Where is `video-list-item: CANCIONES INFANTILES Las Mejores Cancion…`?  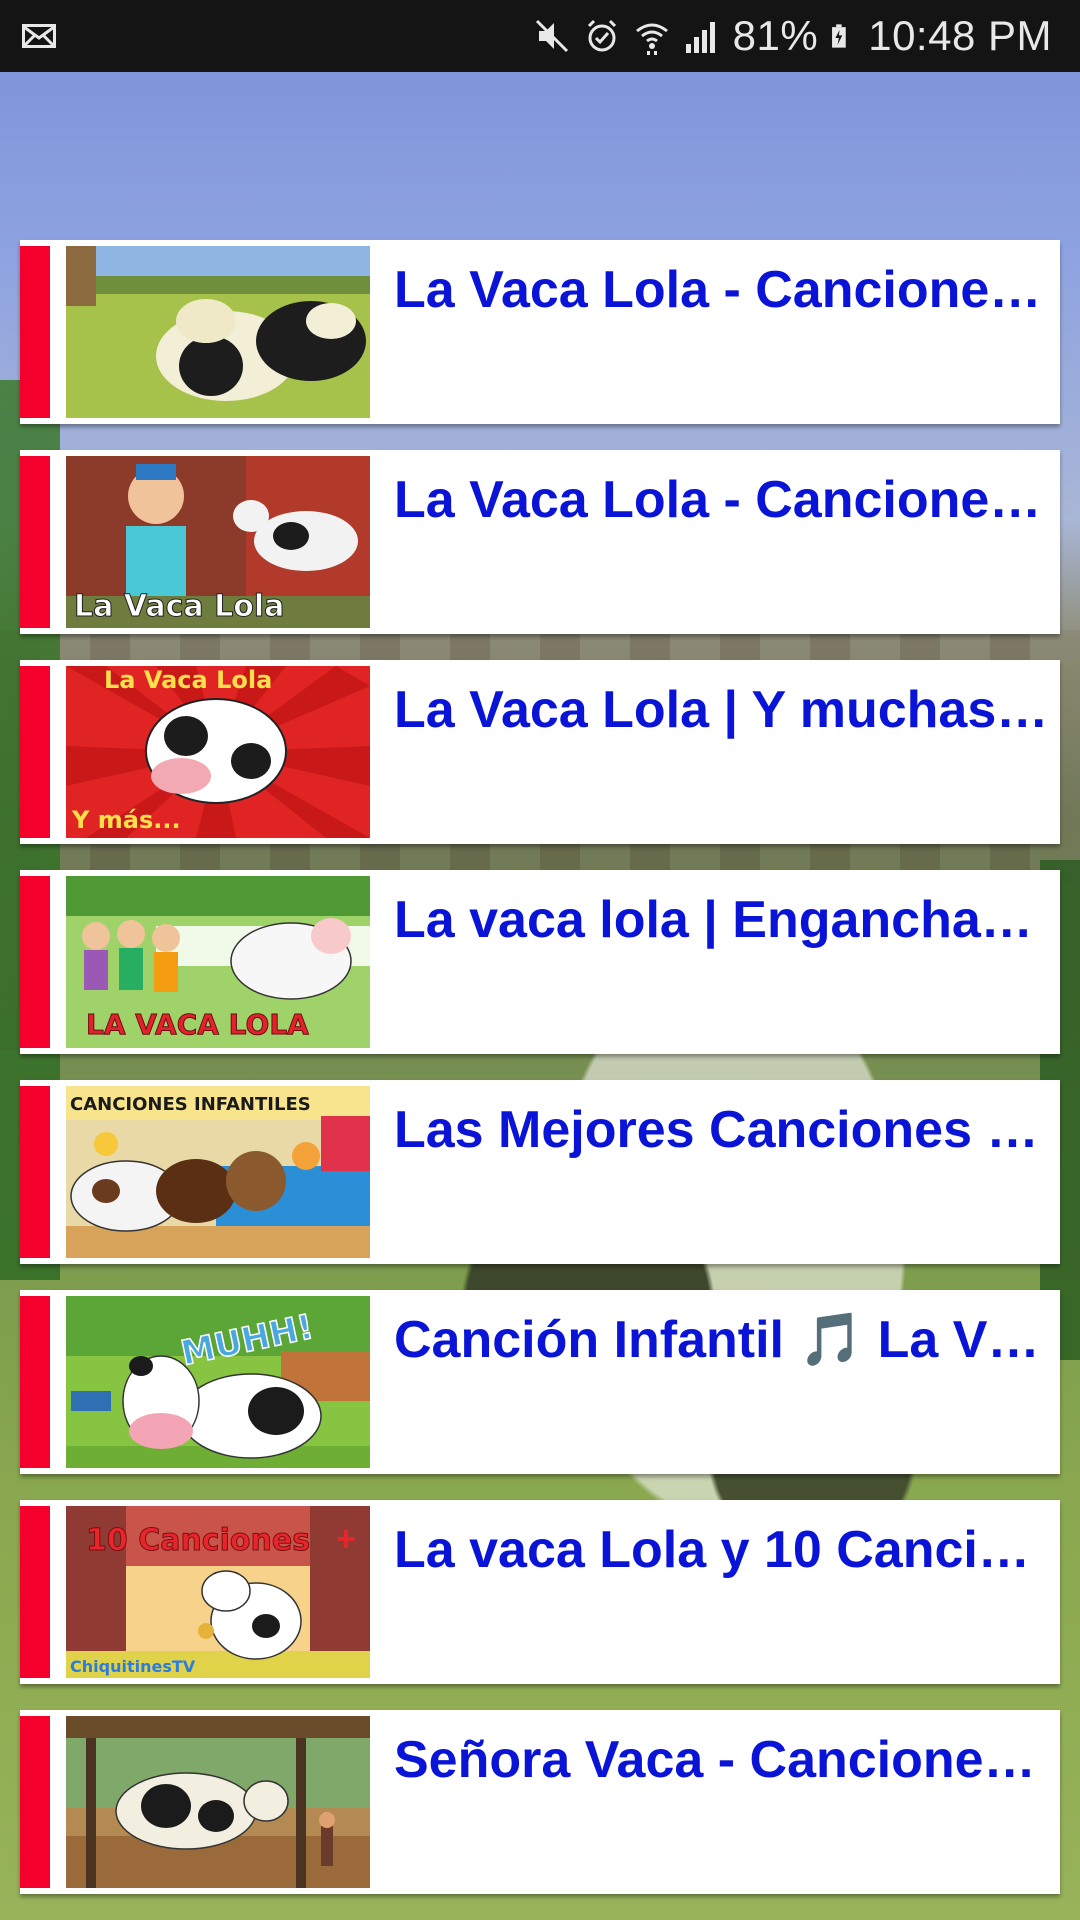 video-list-item: CANCIONES INFANTILES Las Mejores Cancion… is located at coordinates (540, 1172).